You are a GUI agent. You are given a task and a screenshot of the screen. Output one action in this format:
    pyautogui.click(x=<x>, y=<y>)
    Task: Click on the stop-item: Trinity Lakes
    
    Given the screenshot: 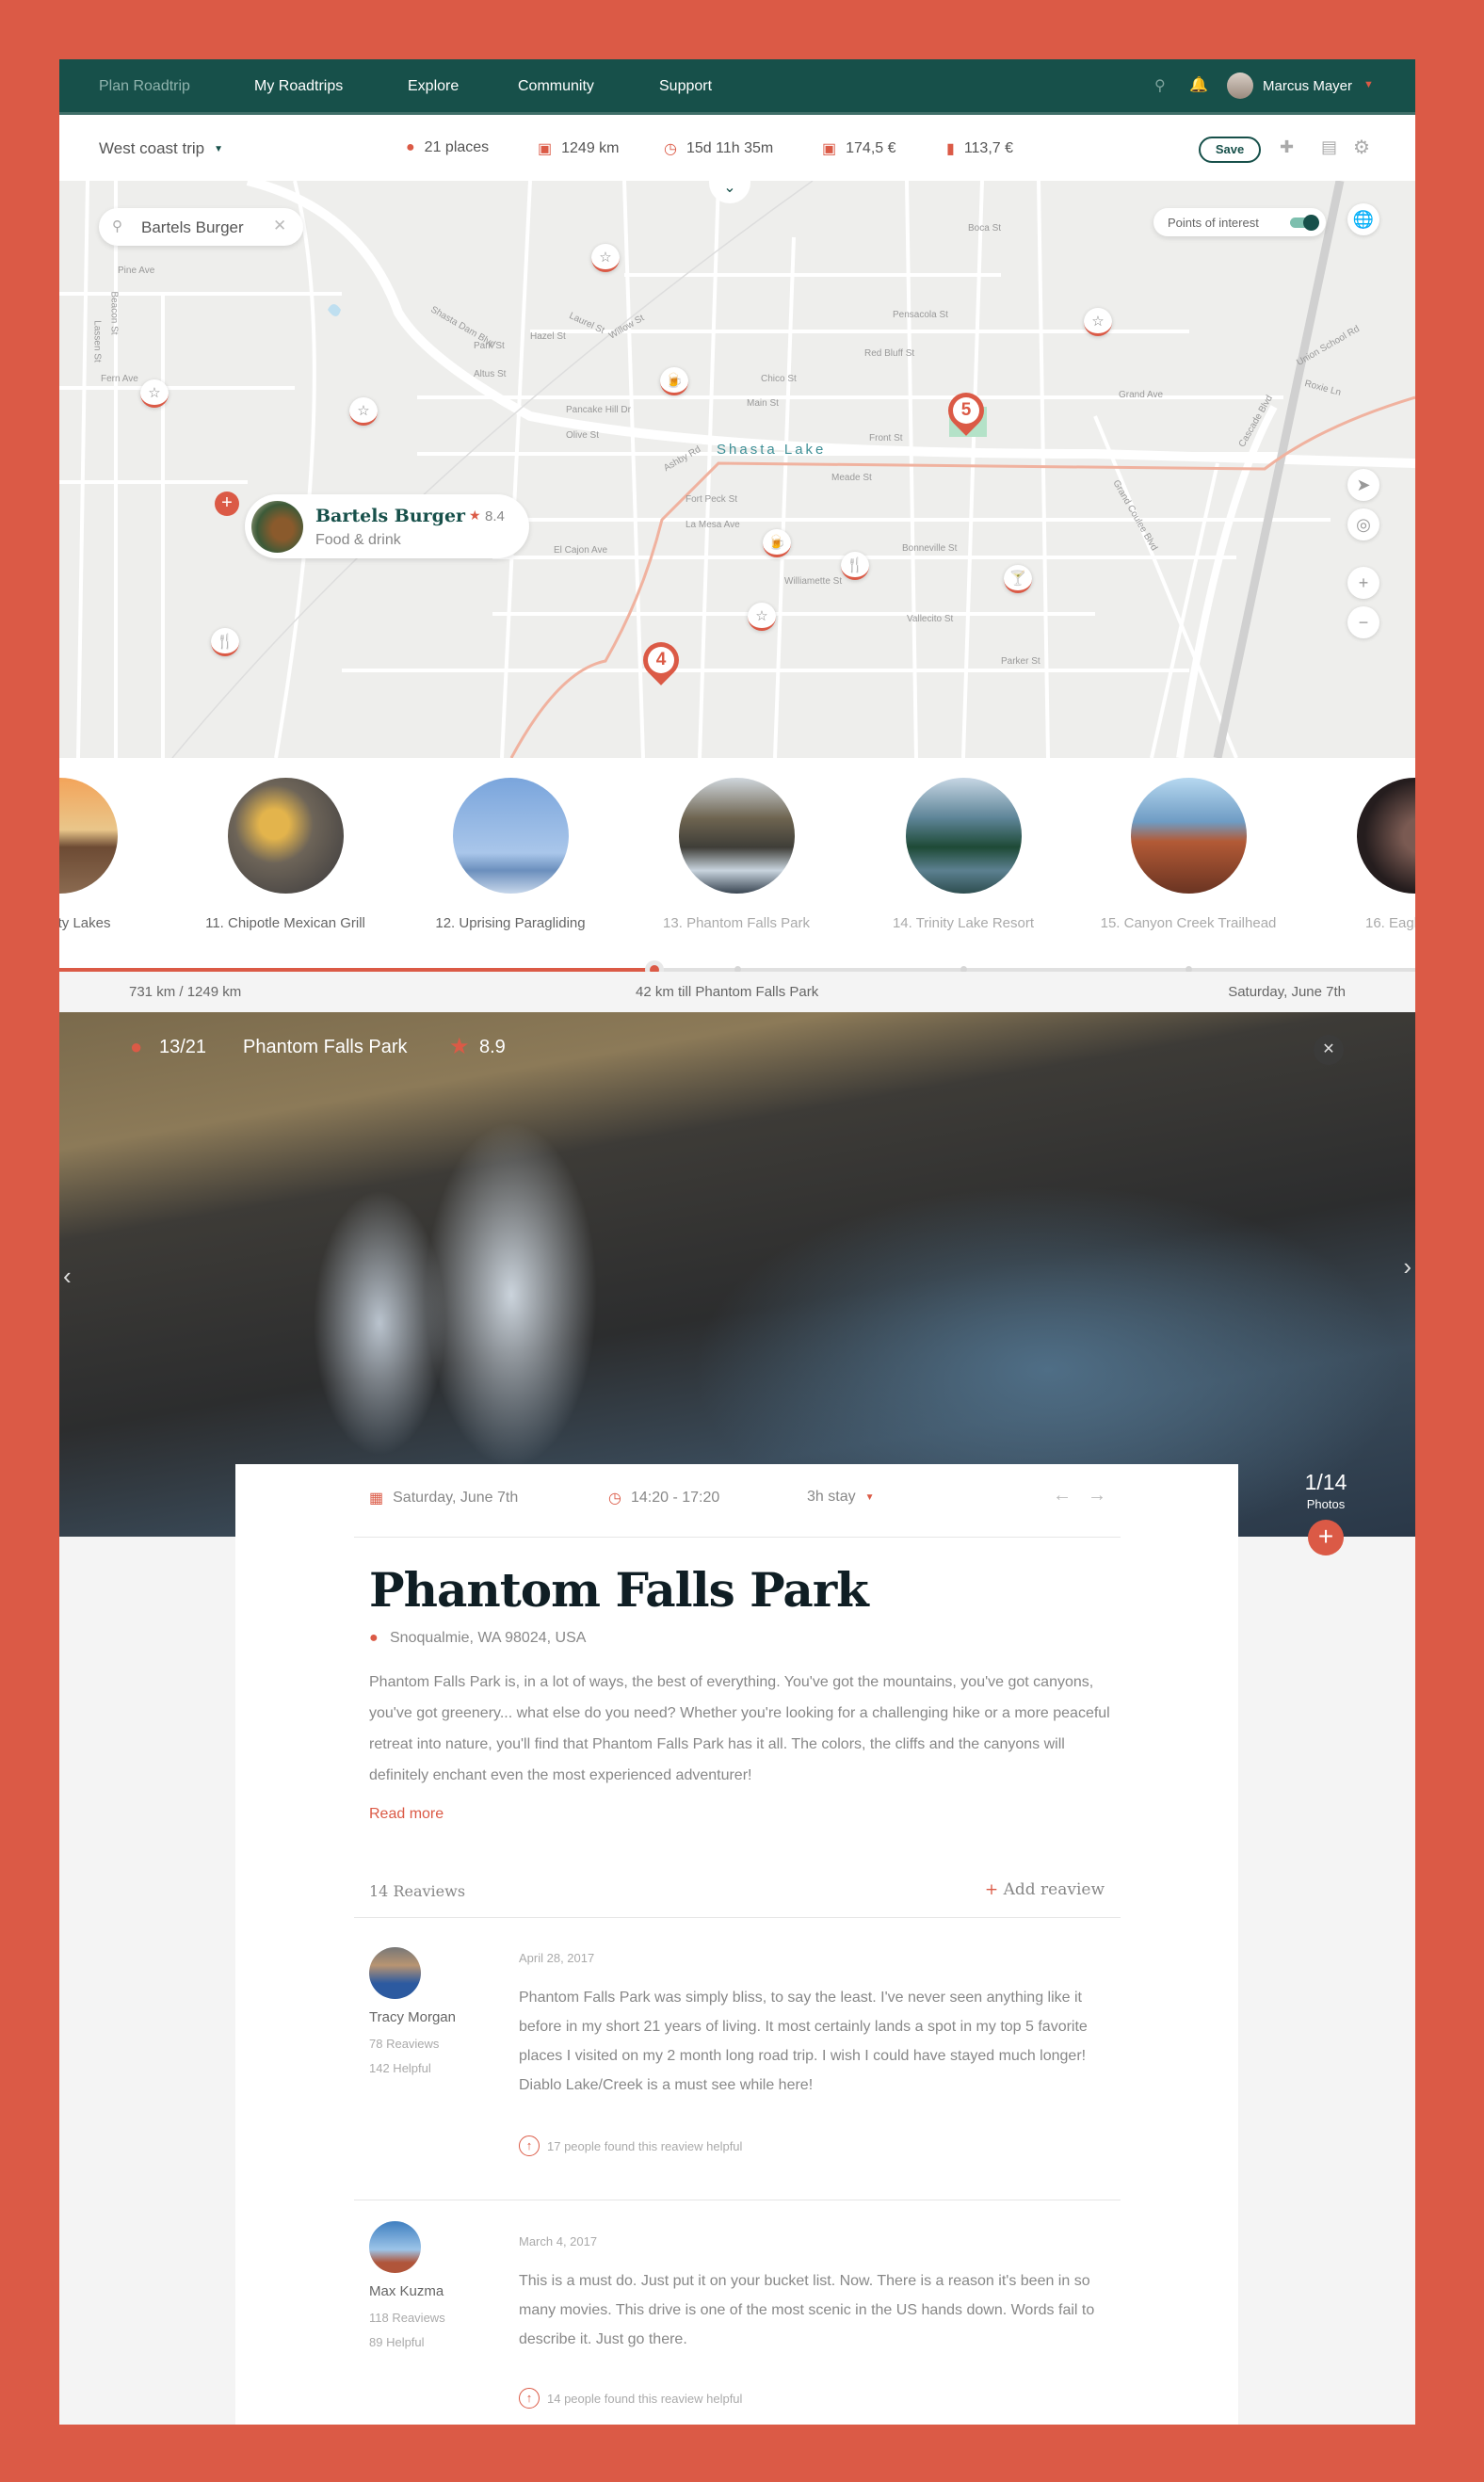 What is the action you would take?
    pyautogui.click(x=106, y=856)
    